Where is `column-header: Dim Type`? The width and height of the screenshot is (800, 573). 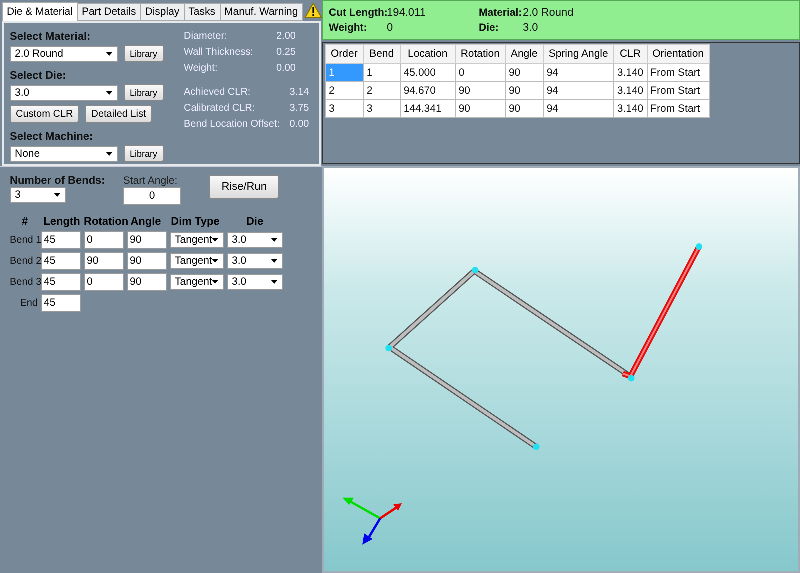
column-header: Dim Type is located at coordinates (195, 222).